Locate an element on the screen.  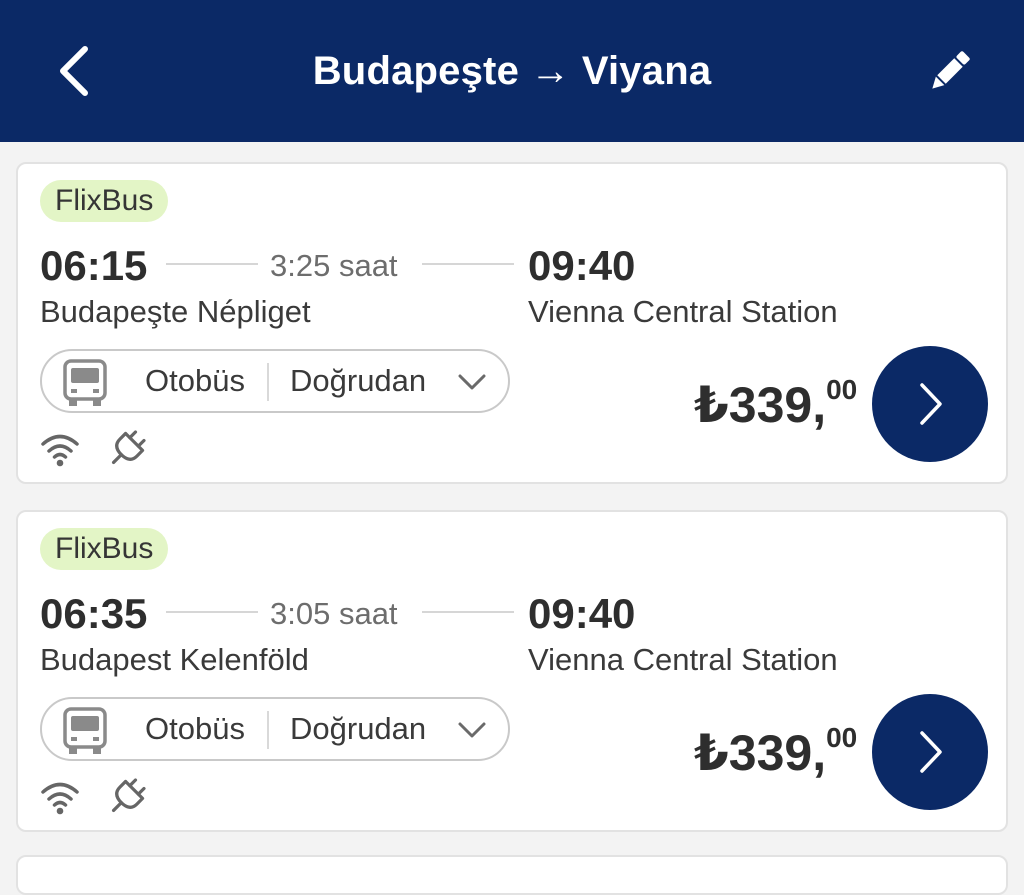
trip-duration: 3:25 saat is located at coordinates (334, 265).